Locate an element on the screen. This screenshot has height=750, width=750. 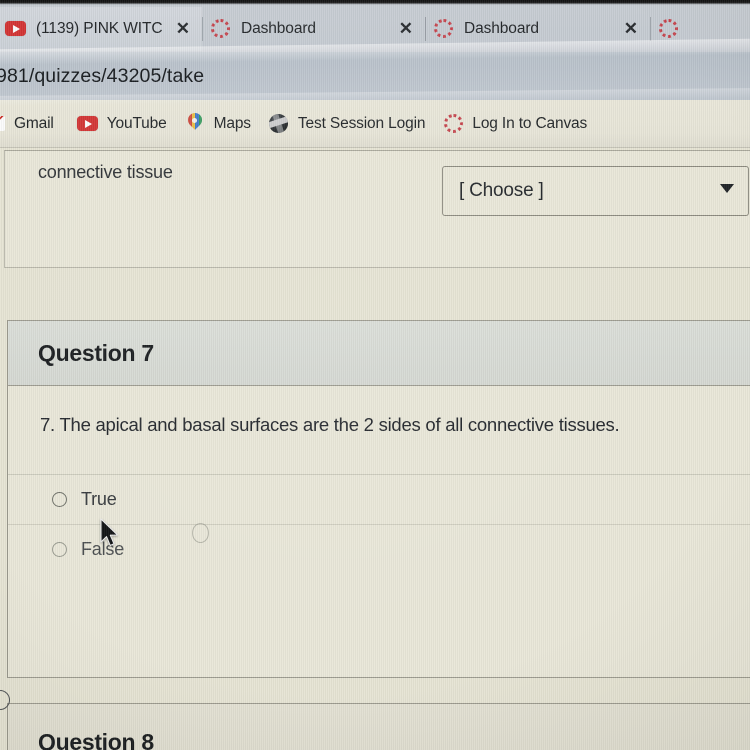
gmail-icon is located at coordinates (3, 124).